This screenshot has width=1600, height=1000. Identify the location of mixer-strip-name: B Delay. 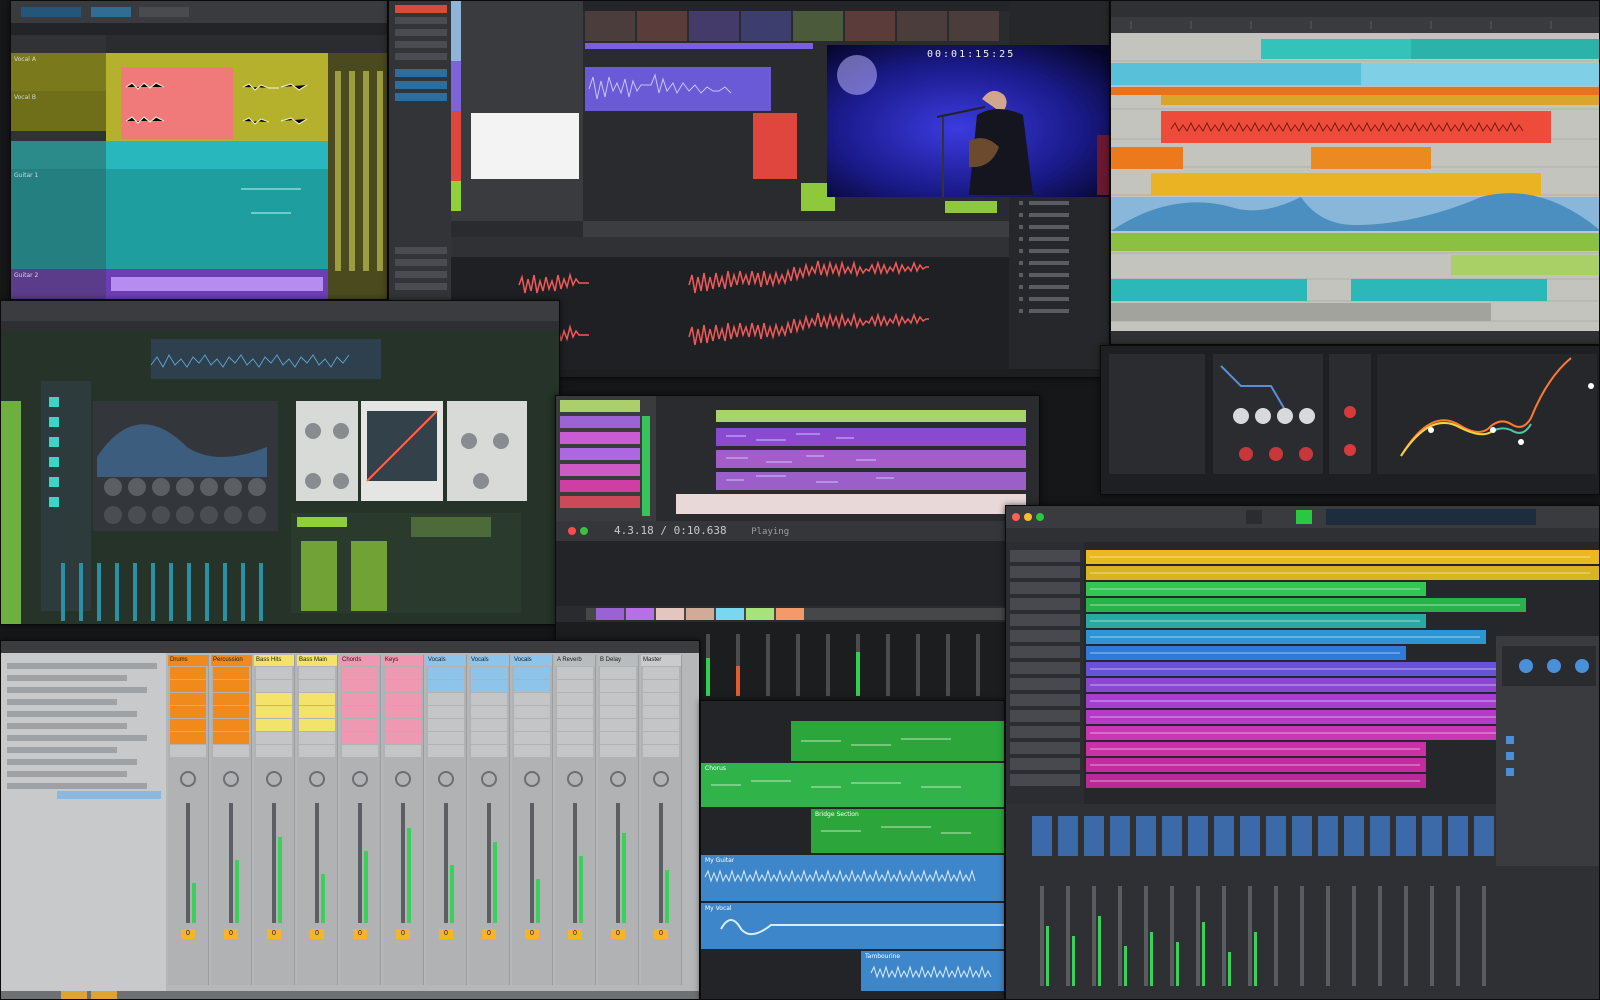
(618, 660).